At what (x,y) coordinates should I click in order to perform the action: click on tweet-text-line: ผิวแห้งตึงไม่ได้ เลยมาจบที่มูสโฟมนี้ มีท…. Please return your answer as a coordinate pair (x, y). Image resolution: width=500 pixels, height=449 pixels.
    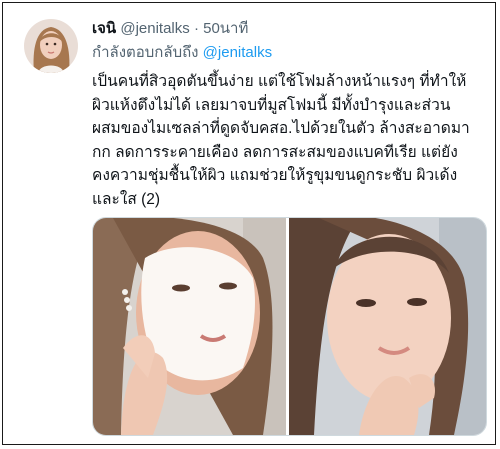
    Looking at the image, I should click on (271, 105).